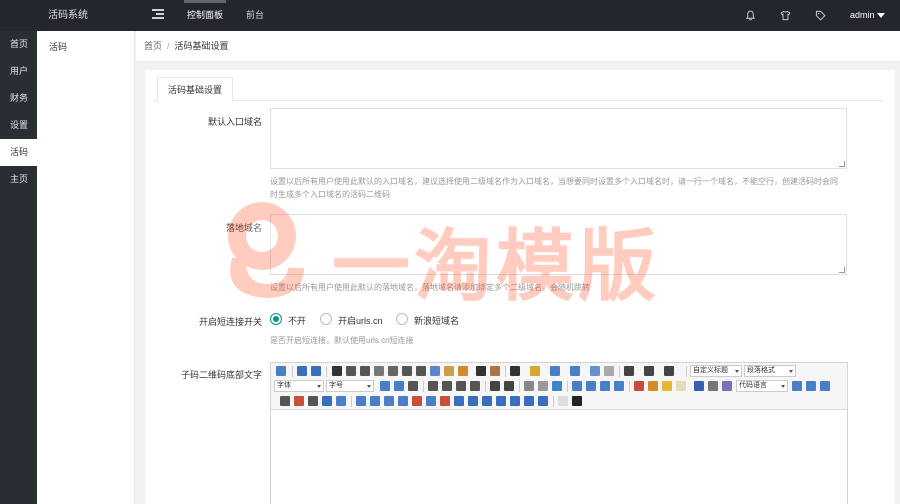  What do you see at coordinates (577, 401) in the screenshot?
I see `preview-icon` at bounding box center [577, 401].